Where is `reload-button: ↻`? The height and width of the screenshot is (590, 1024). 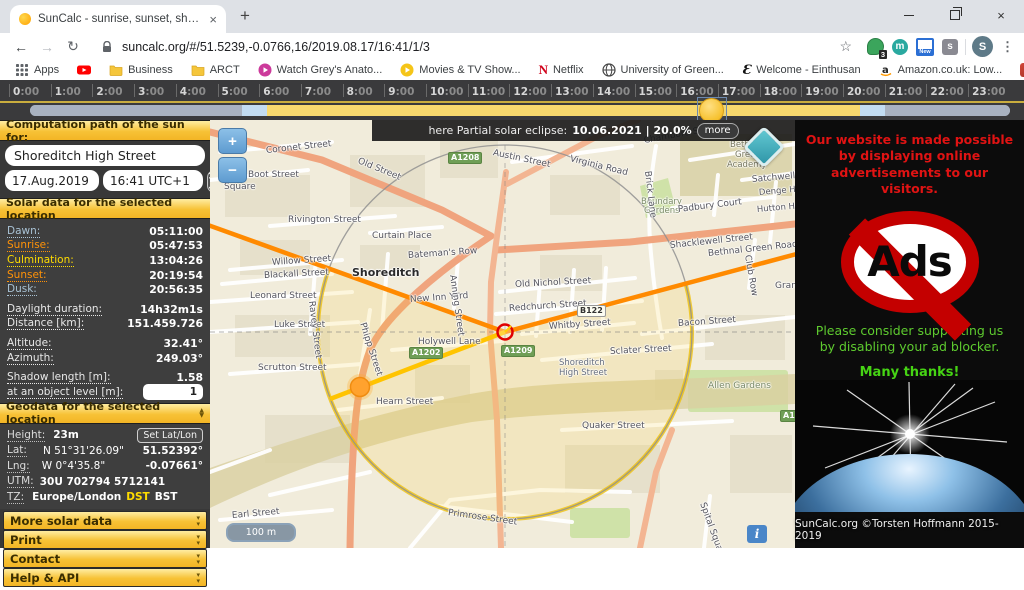 reload-button: ↻ is located at coordinates (73, 46).